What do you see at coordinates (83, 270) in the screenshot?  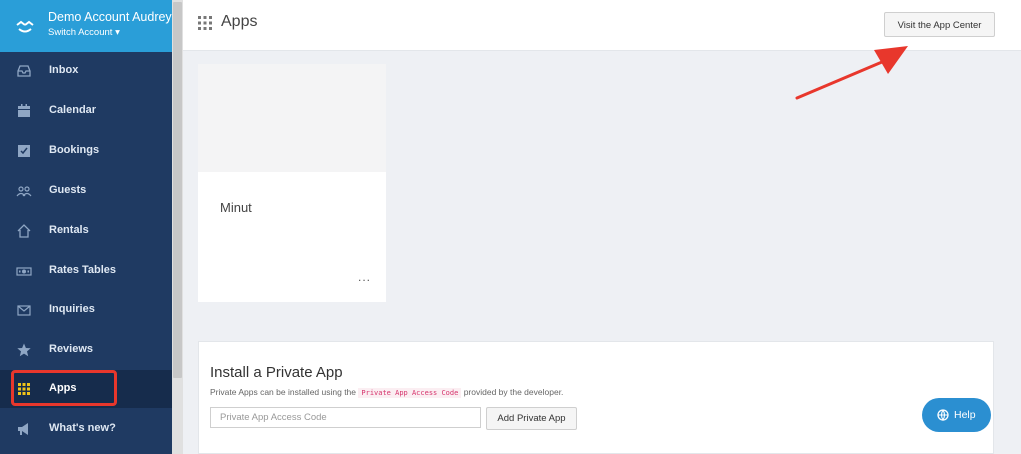 I see `sidebar-item-label: Rates Tables` at bounding box center [83, 270].